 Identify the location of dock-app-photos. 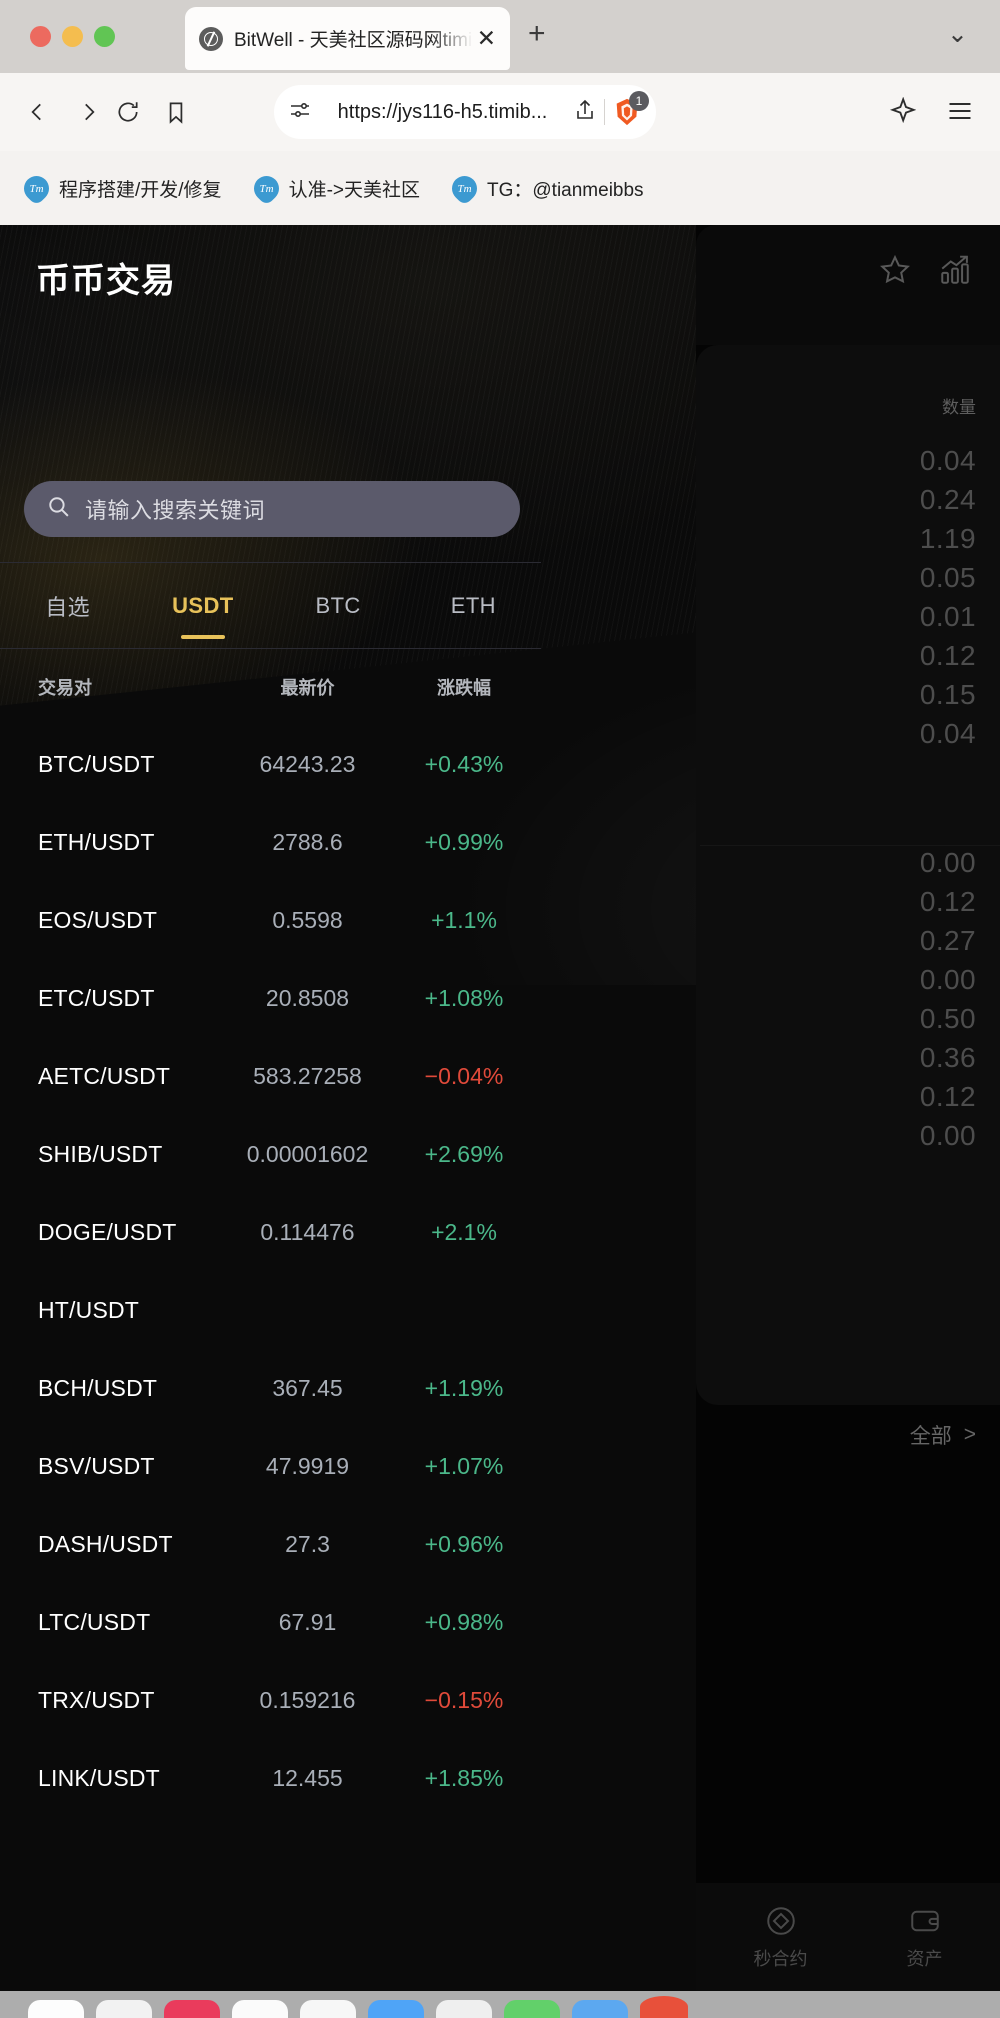
(464, 2009).